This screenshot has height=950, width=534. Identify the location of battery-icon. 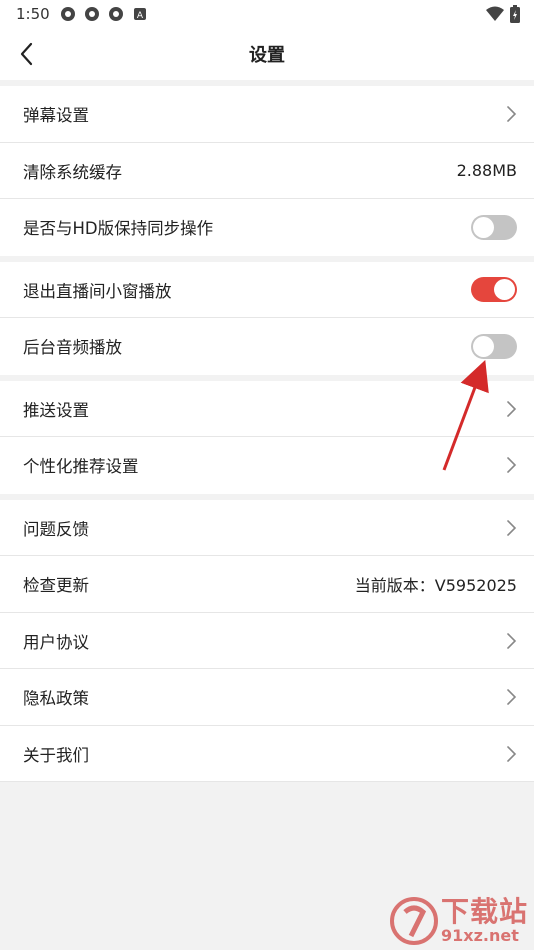
(515, 14).